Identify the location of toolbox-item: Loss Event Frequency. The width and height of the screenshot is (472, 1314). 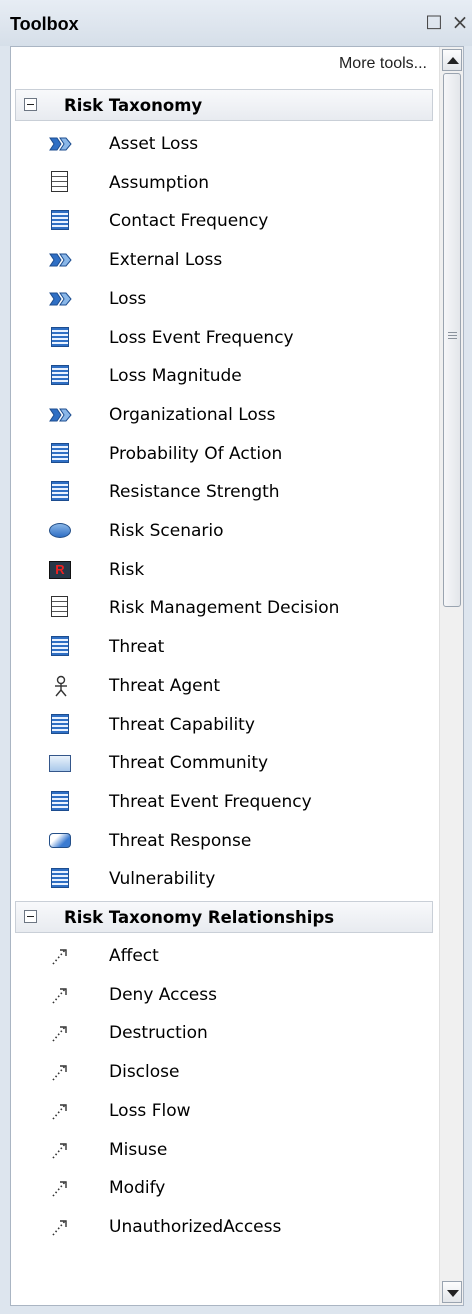
(221, 338).